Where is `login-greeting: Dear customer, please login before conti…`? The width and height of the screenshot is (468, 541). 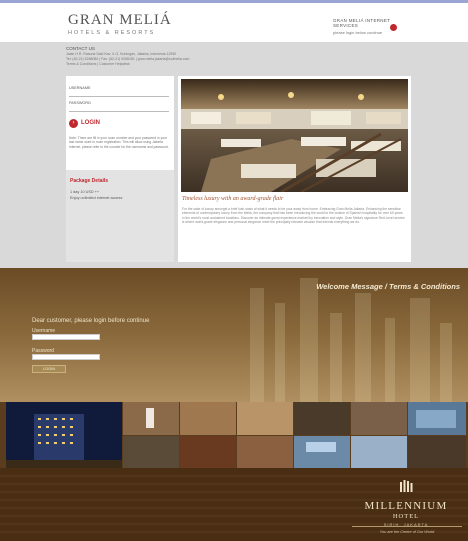
login-greeting: Dear customer, please login before conti… is located at coordinates (91, 321).